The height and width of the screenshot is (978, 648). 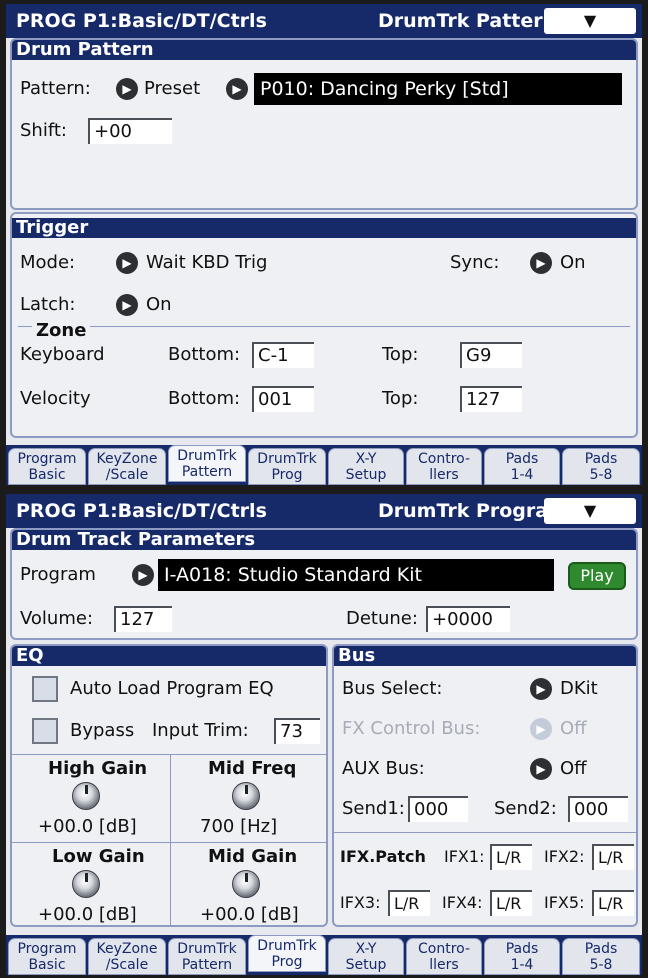 What do you see at coordinates (573, 769) in the screenshot?
I see `aux-bus-value: Off` at bounding box center [573, 769].